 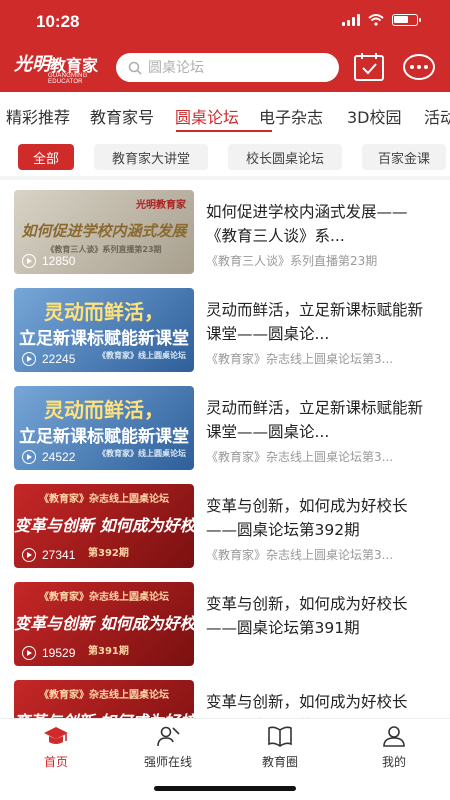 What do you see at coordinates (225, 21) in the screenshot?
I see `status-bar: 10:28` at bounding box center [225, 21].